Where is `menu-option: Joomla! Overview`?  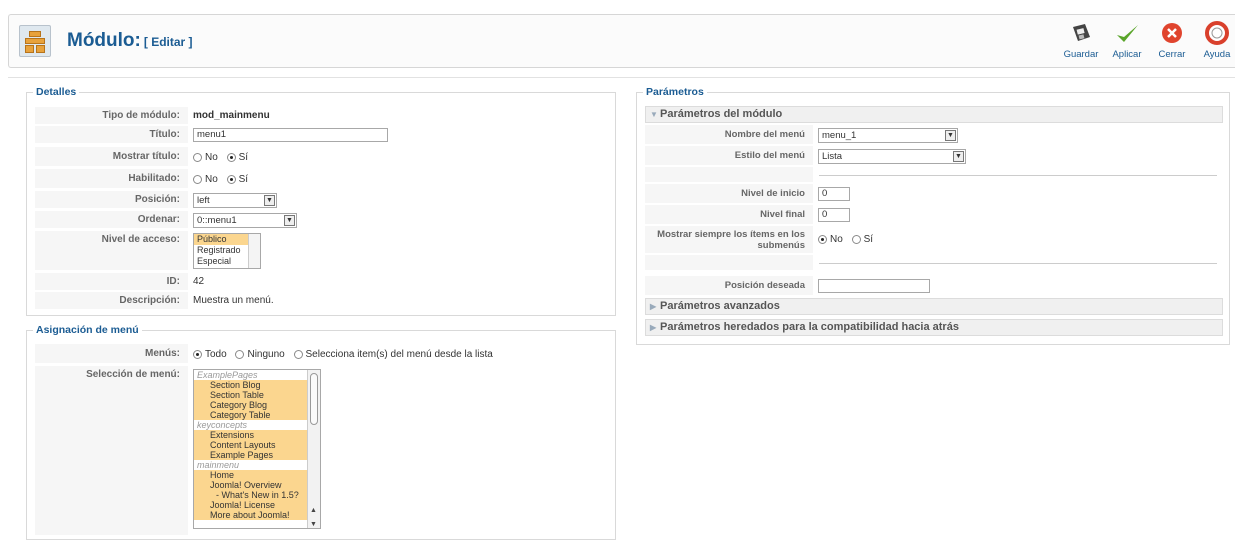 menu-option: Joomla! Overview is located at coordinates (257, 485).